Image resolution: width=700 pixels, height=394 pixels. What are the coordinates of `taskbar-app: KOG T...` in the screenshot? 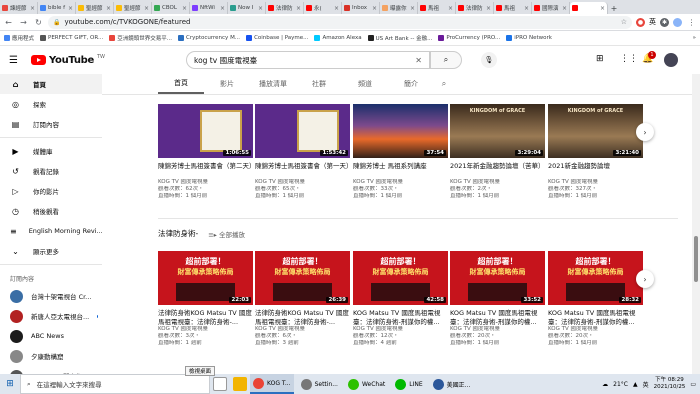 It's located at (272, 384).